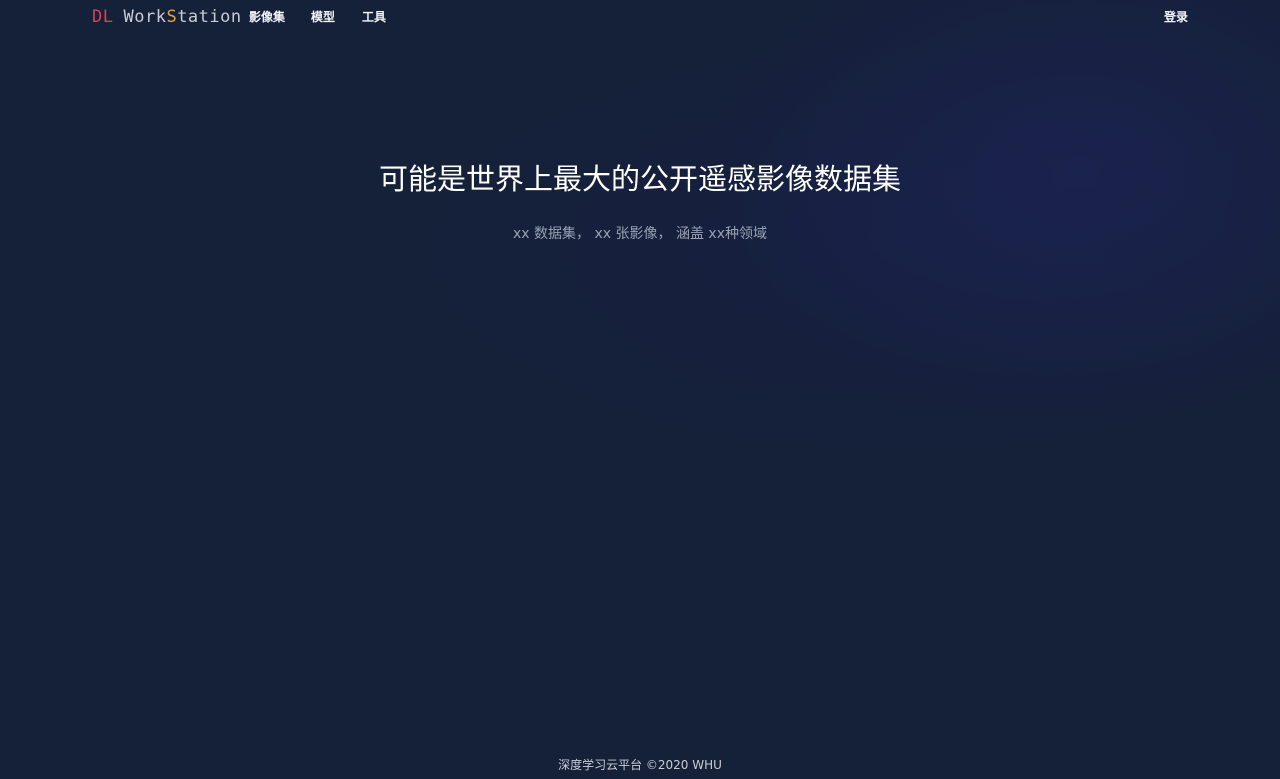 The height and width of the screenshot is (779, 1280). I want to click on logo-workstation-text: WorkStation, so click(182, 17).